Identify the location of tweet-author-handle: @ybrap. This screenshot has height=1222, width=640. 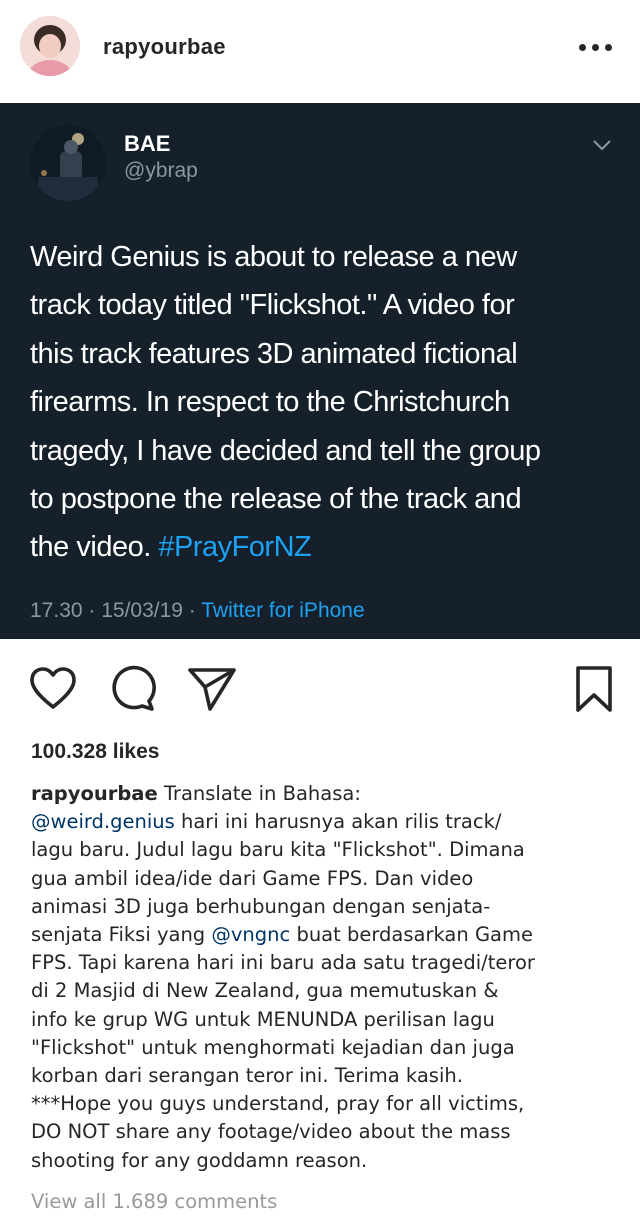
(161, 170).